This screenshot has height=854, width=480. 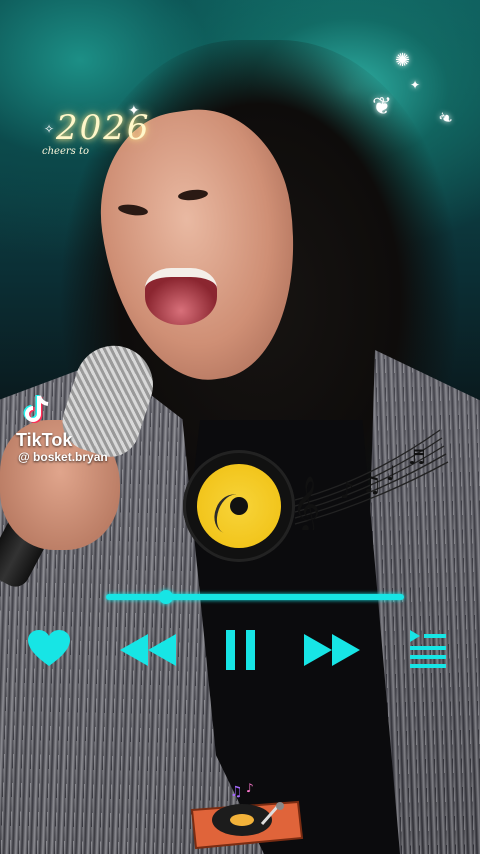 What do you see at coordinates (247, 815) in the screenshot?
I see `turntable-sticker-icon: ♫ ♪` at bounding box center [247, 815].